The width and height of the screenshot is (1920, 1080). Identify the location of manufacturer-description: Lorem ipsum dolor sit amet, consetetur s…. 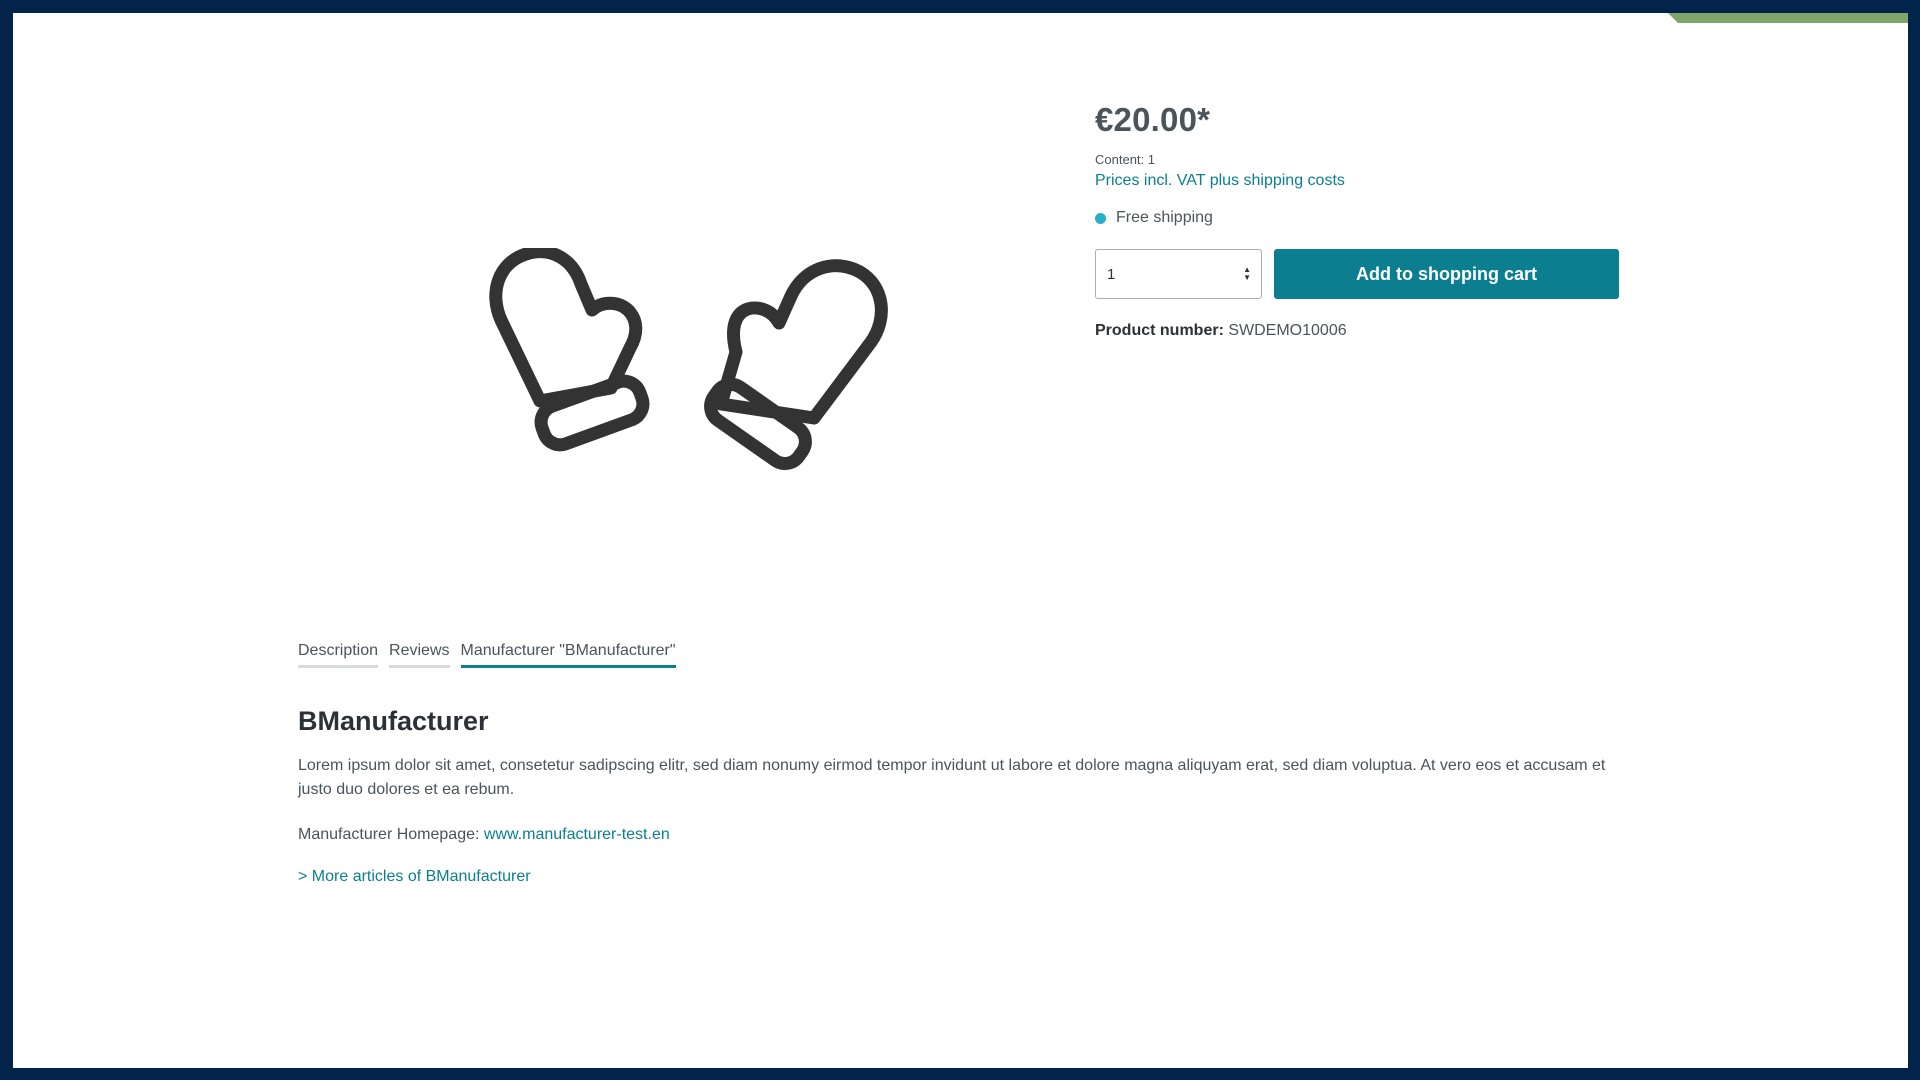
(952, 777).